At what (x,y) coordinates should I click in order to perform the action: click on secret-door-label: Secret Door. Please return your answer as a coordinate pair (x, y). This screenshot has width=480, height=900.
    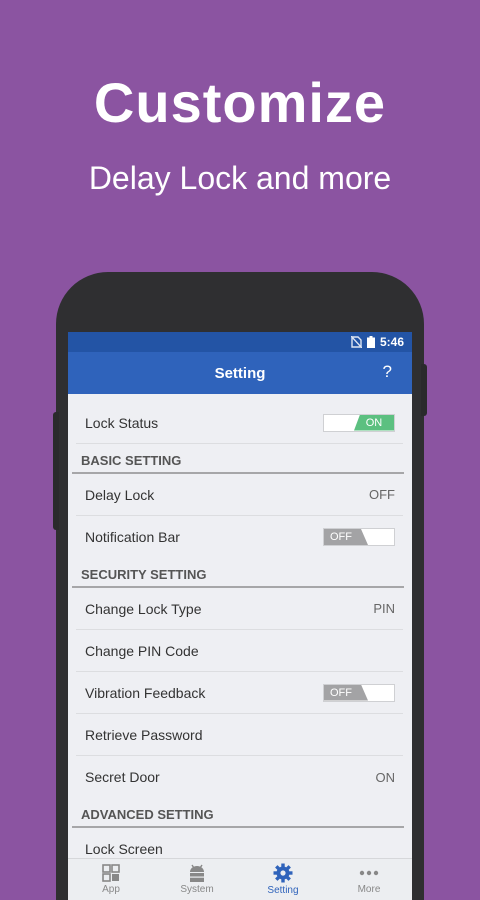
    Looking at the image, I should click on (122, 777).